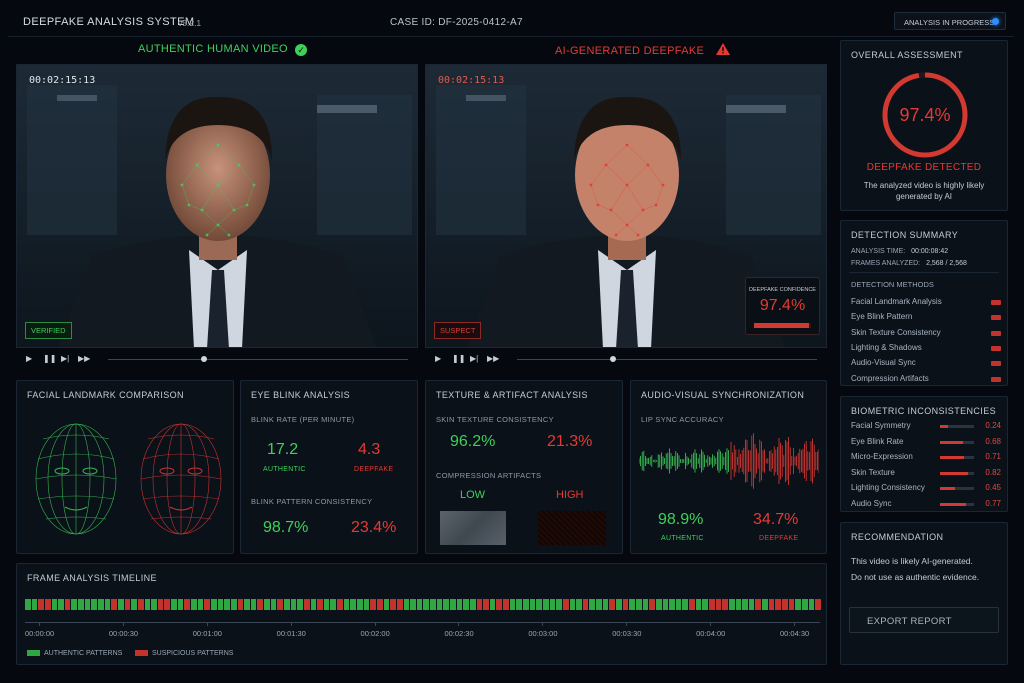  What do you see at coordinates (915, 577) in the screenshot?
I see `recommendation-line-2: Do not use as authentic evidence.` at bounding box center [915, 577].